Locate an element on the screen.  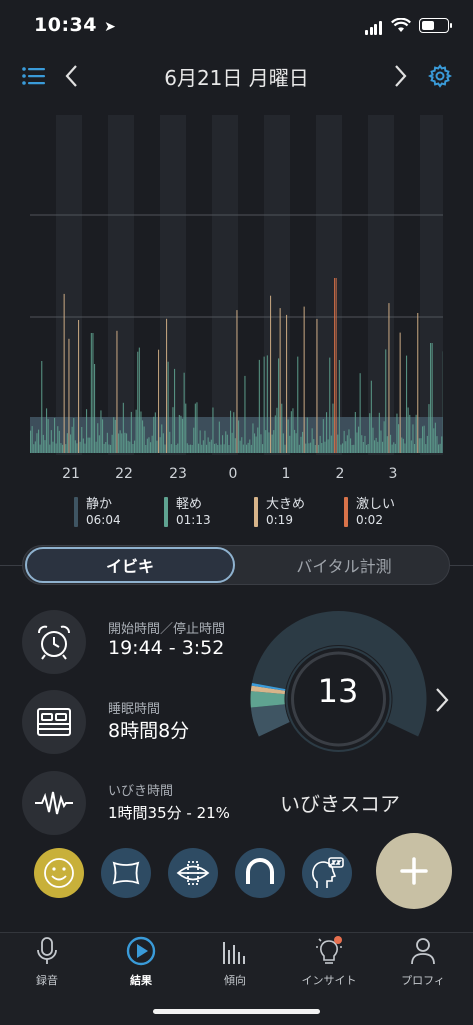
mouth-tape-icon is located at coordinates (193, 873).